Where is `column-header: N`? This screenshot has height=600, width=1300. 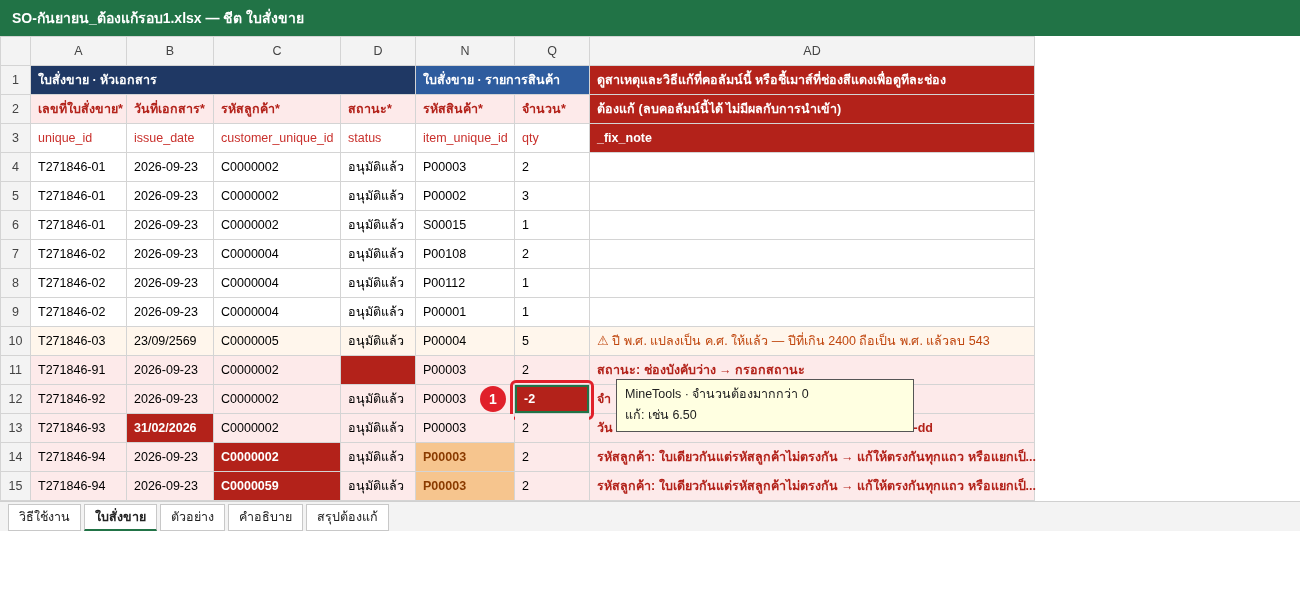 column-header: N is located at coordinates (465, 51).